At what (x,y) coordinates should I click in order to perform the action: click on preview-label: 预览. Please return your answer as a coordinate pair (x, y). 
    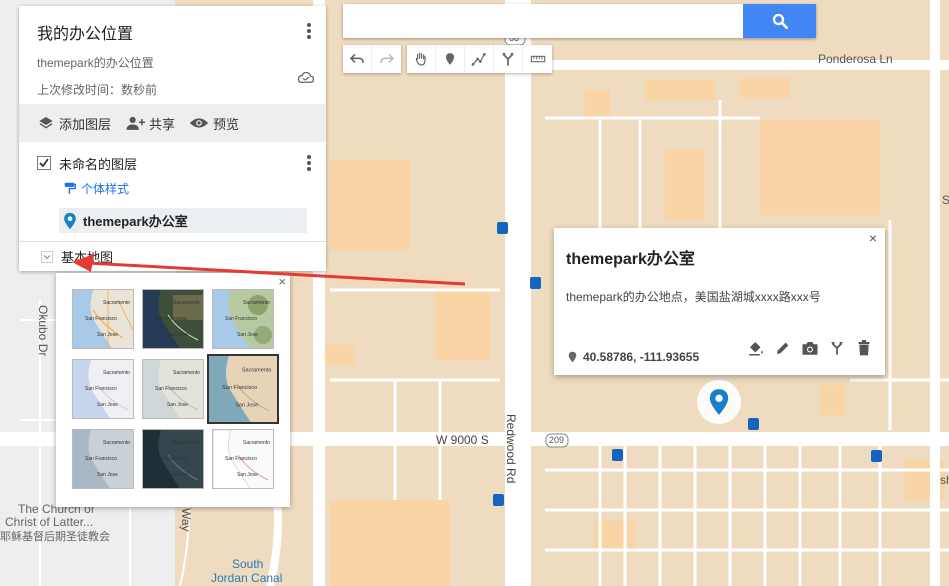
    Looking at the image, I should click on (226, 124).